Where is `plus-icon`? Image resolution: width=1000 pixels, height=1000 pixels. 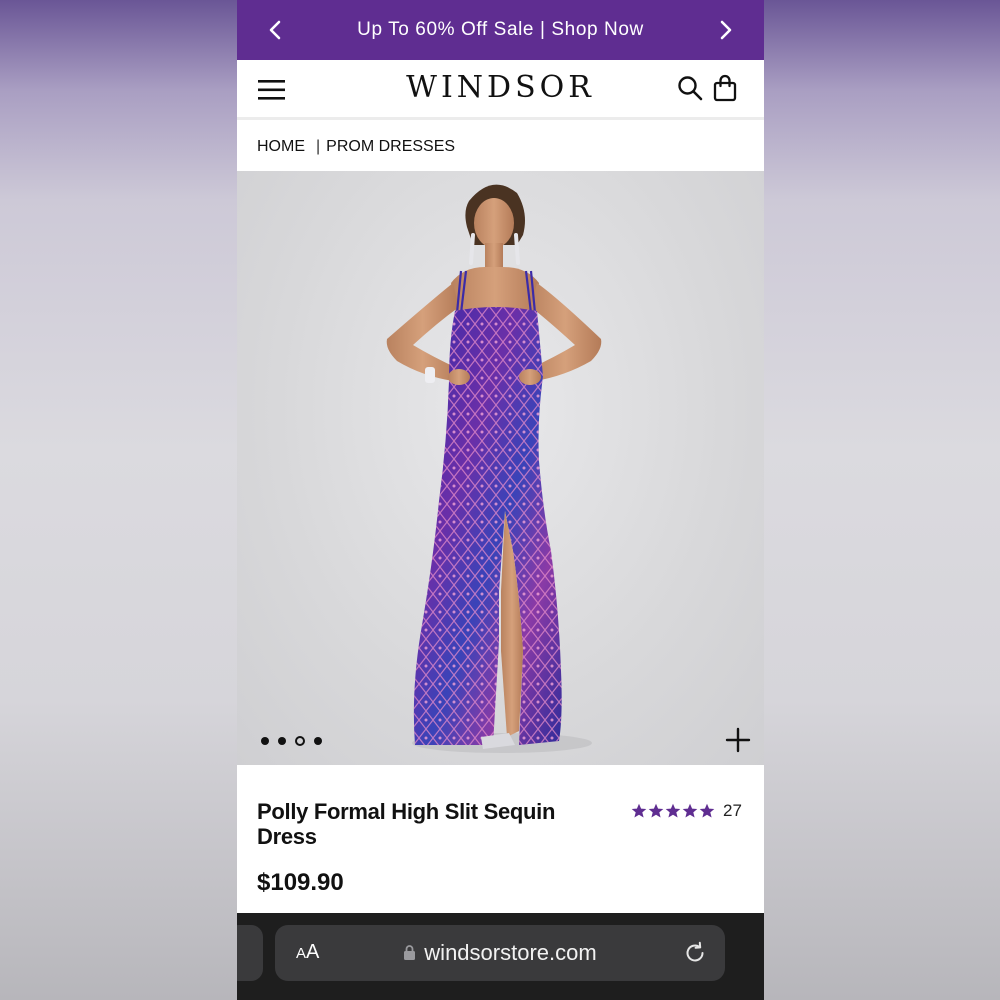 plus-icon is located at coordinates (738, 740).